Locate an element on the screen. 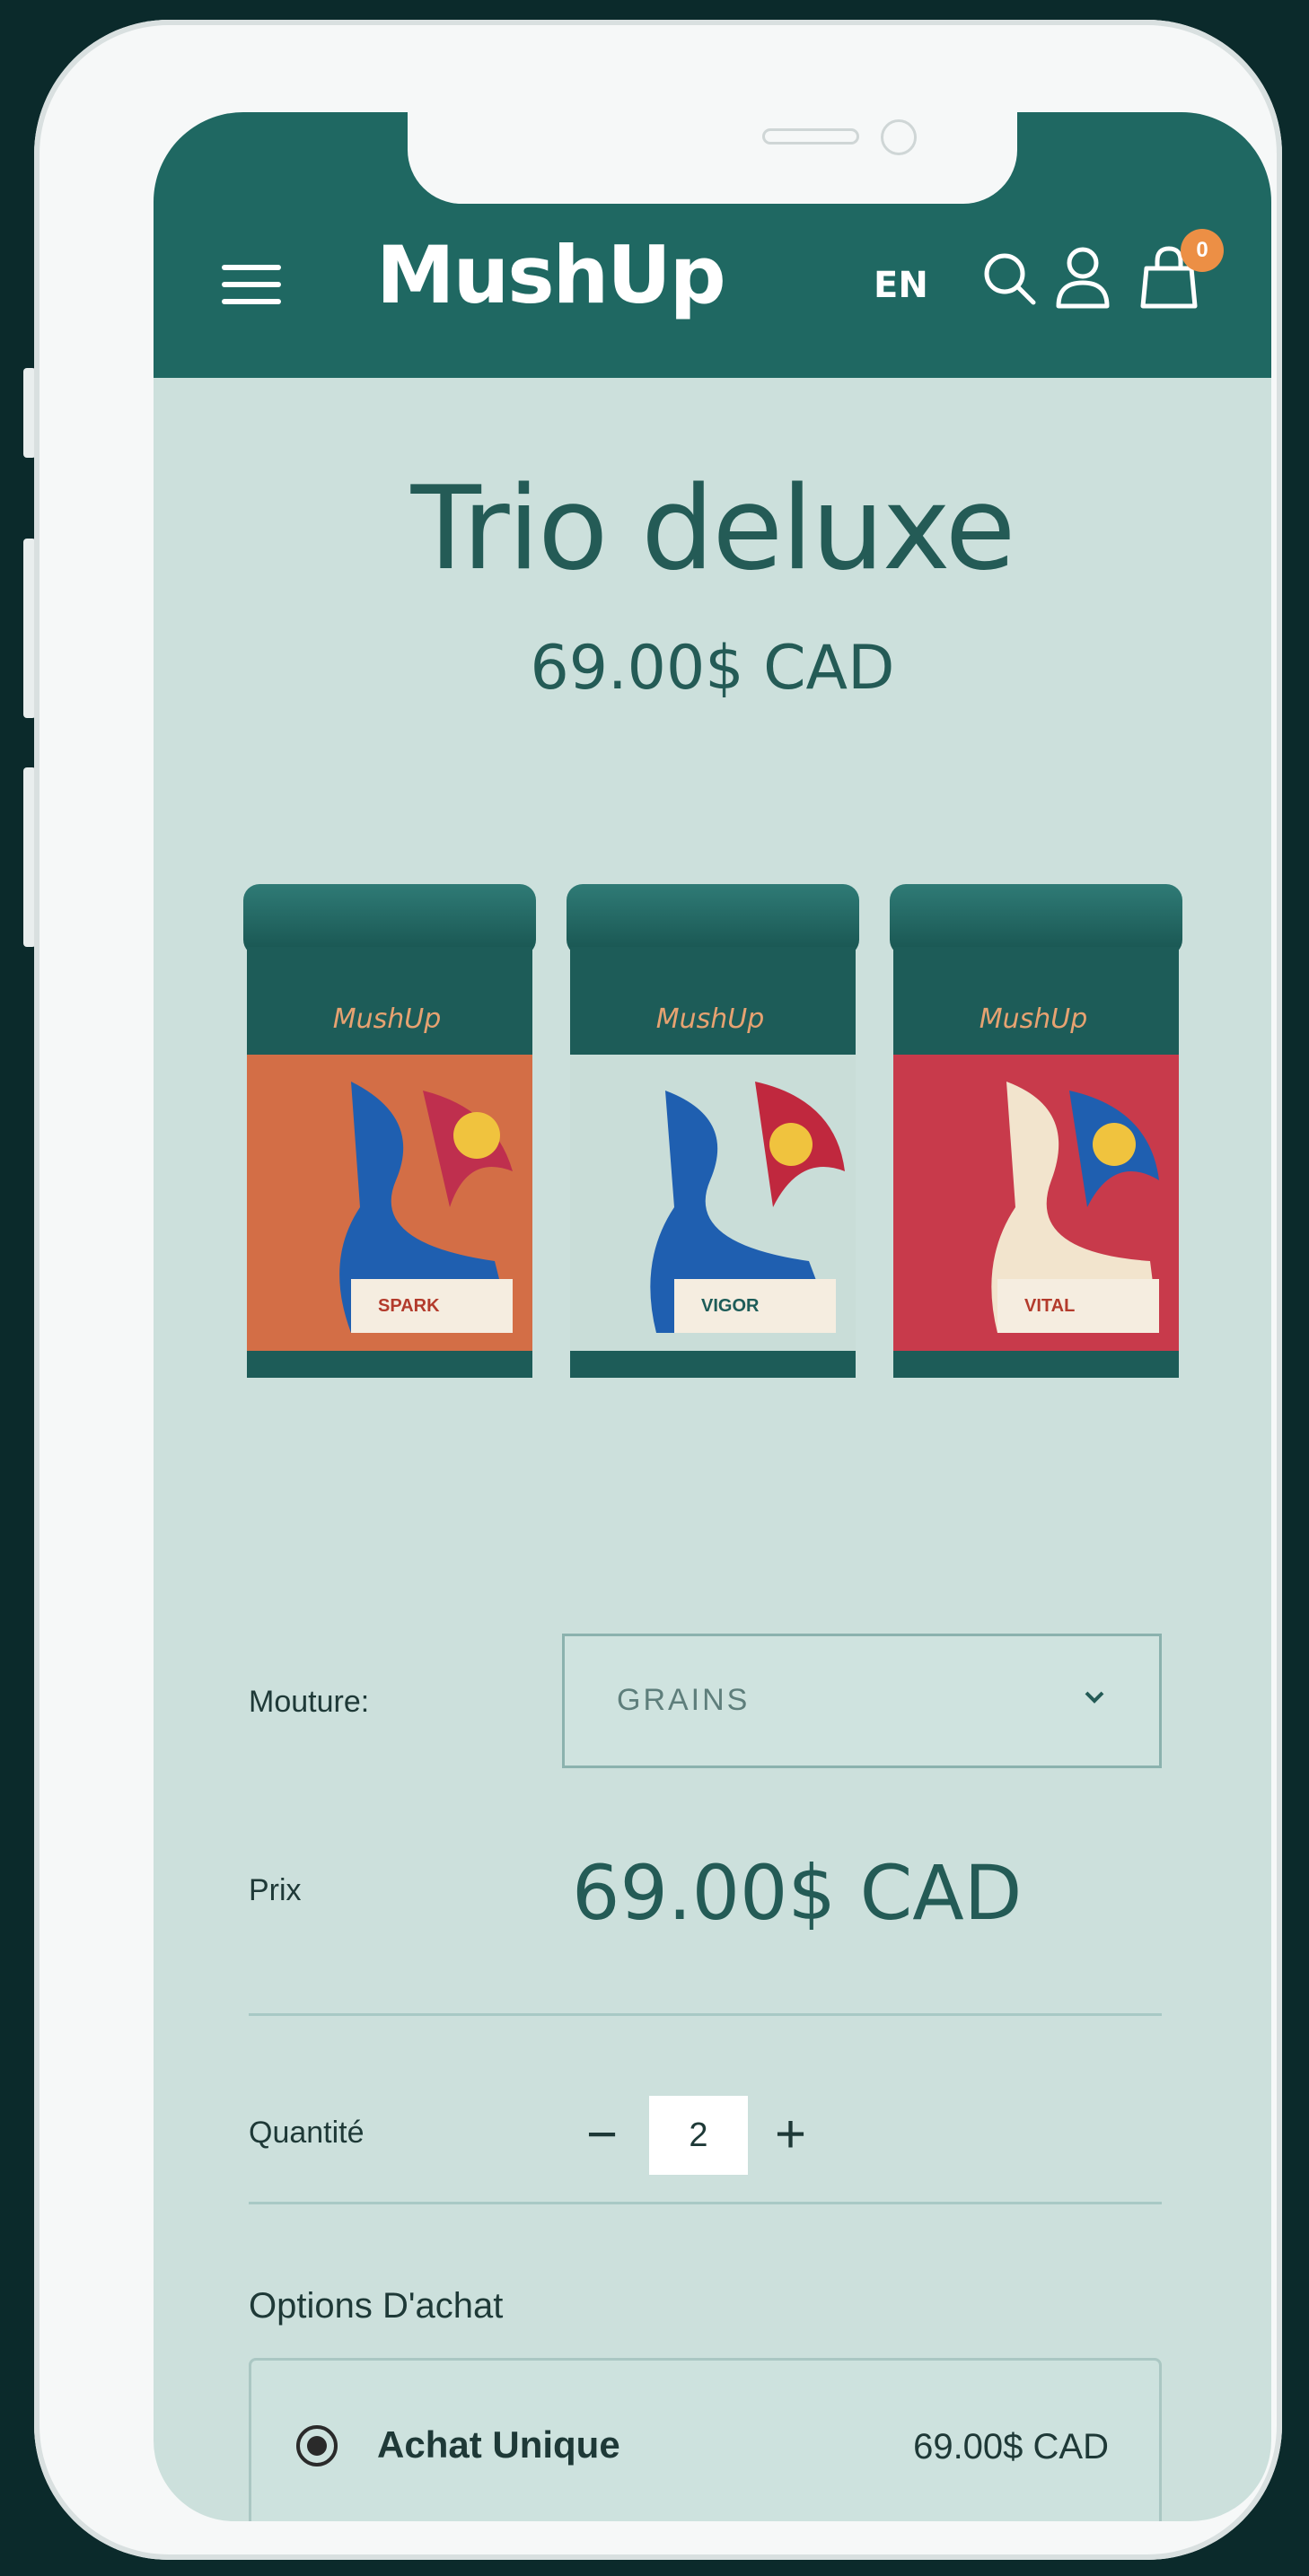 Image resolution: width=1309 pixels, height=2576 pixels. search-icon is located at coordinates (1009, 278).